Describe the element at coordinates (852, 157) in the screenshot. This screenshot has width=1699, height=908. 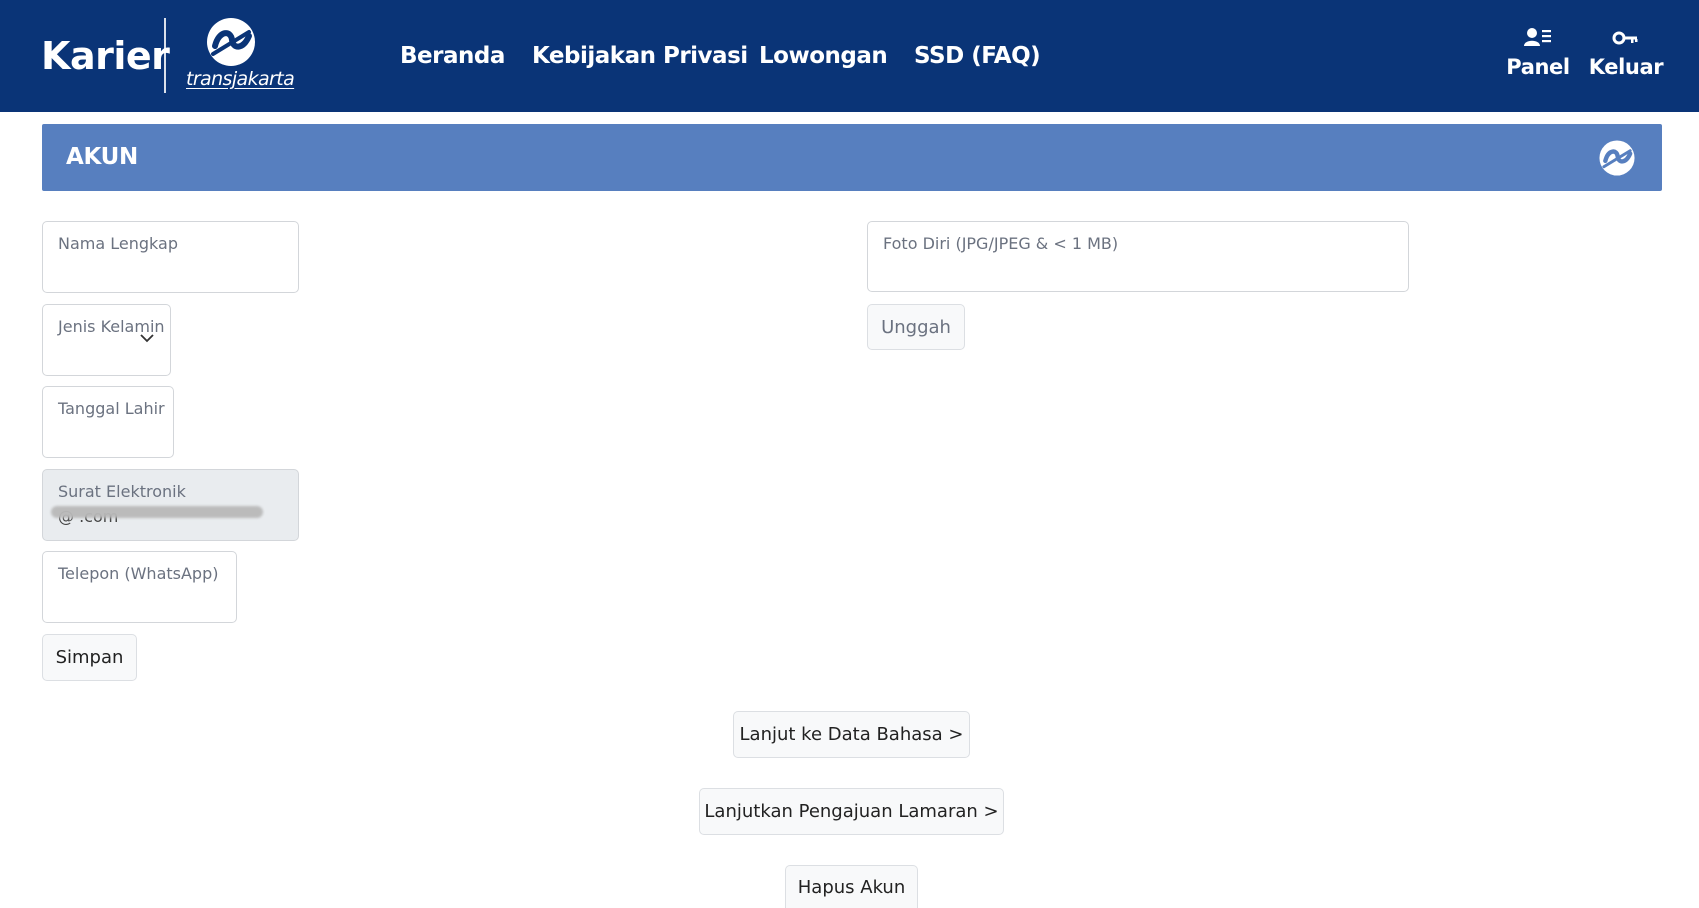
I see `section-banner: AKUN` at that location.